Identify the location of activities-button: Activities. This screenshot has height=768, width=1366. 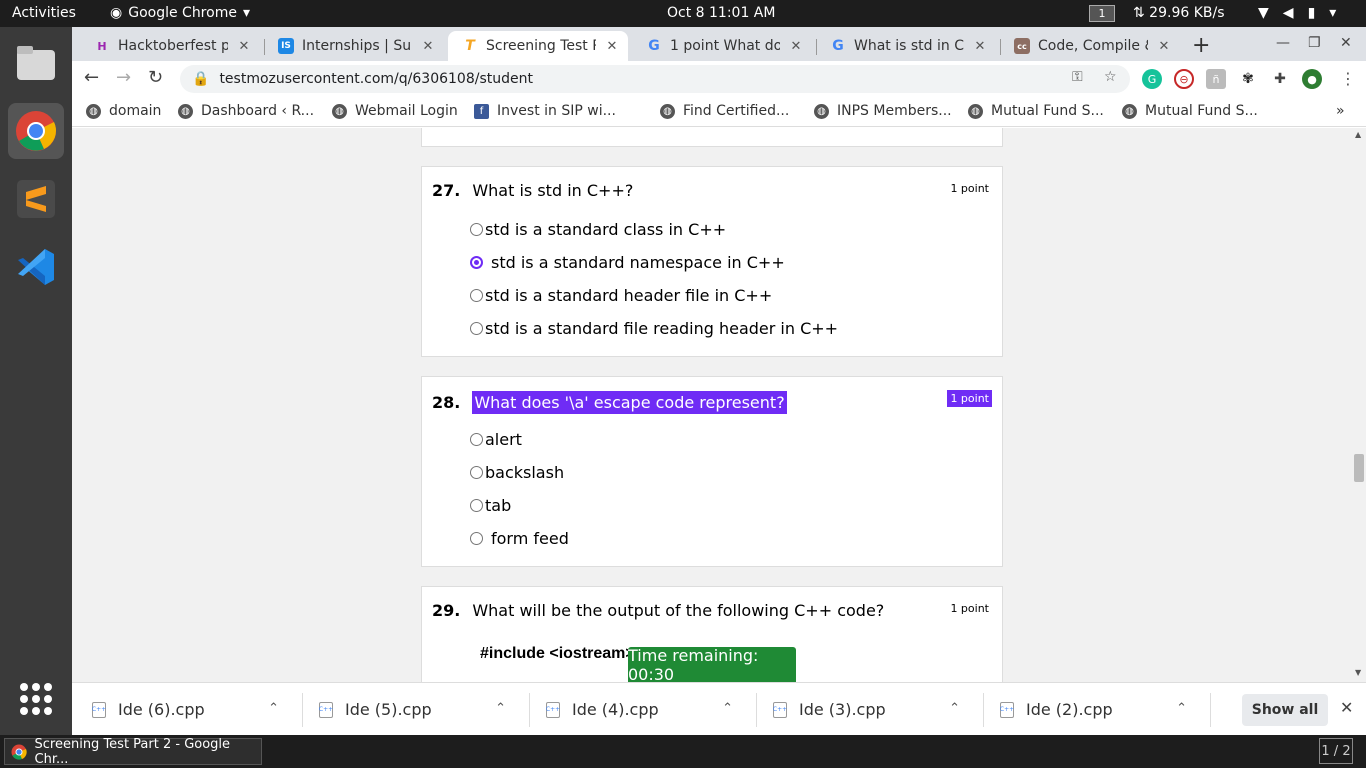
(44, 13).